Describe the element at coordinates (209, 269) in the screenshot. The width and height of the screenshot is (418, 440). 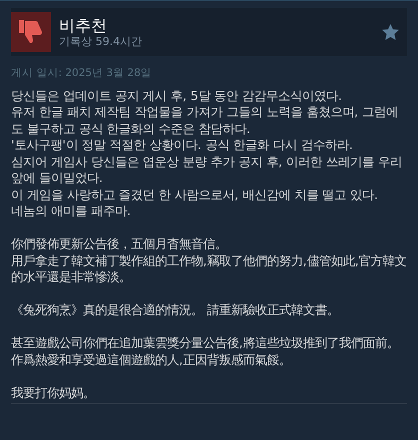
I see `review-text: 用戶拿走了韓文補丁製作組的工作物,竊取了他們的努力,儘管如此,官方韓文的水平還是非常慘淡。` at that location.